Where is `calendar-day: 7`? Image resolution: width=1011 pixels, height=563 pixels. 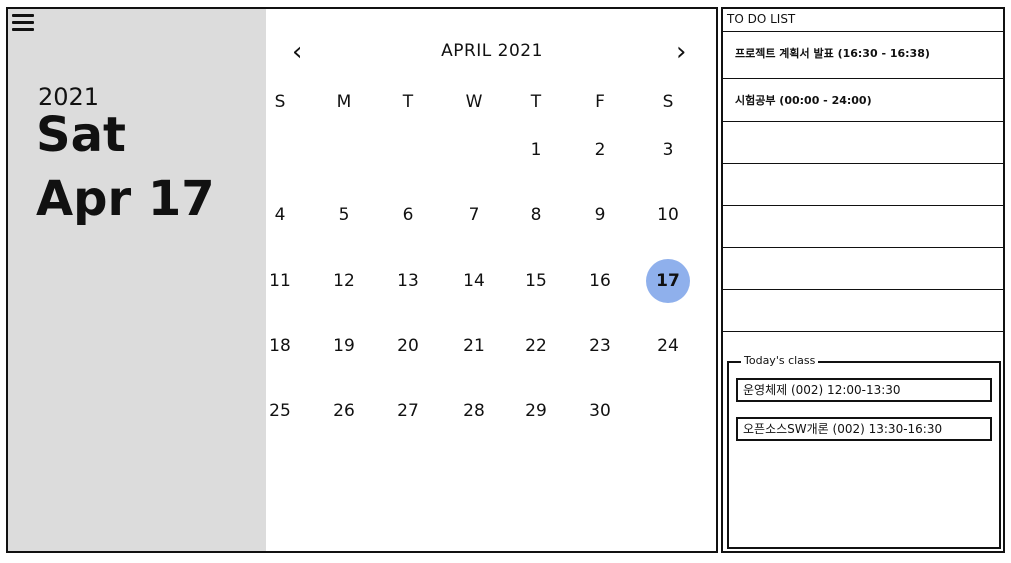 calendar-day: 7 is located at coordinates (474, 215).